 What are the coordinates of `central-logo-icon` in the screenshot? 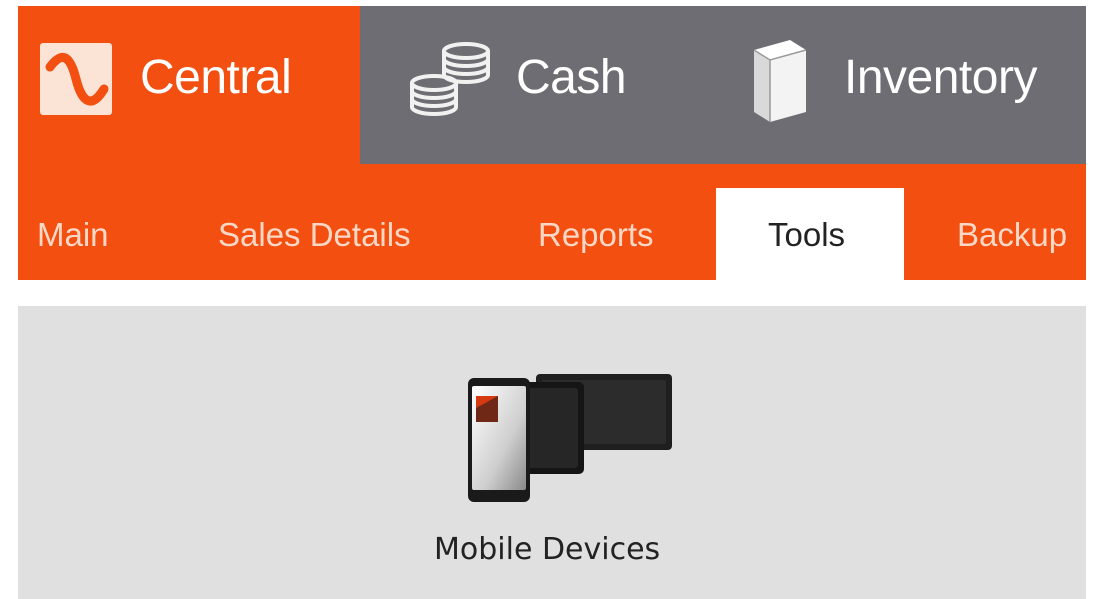 It's located at (76, 81).